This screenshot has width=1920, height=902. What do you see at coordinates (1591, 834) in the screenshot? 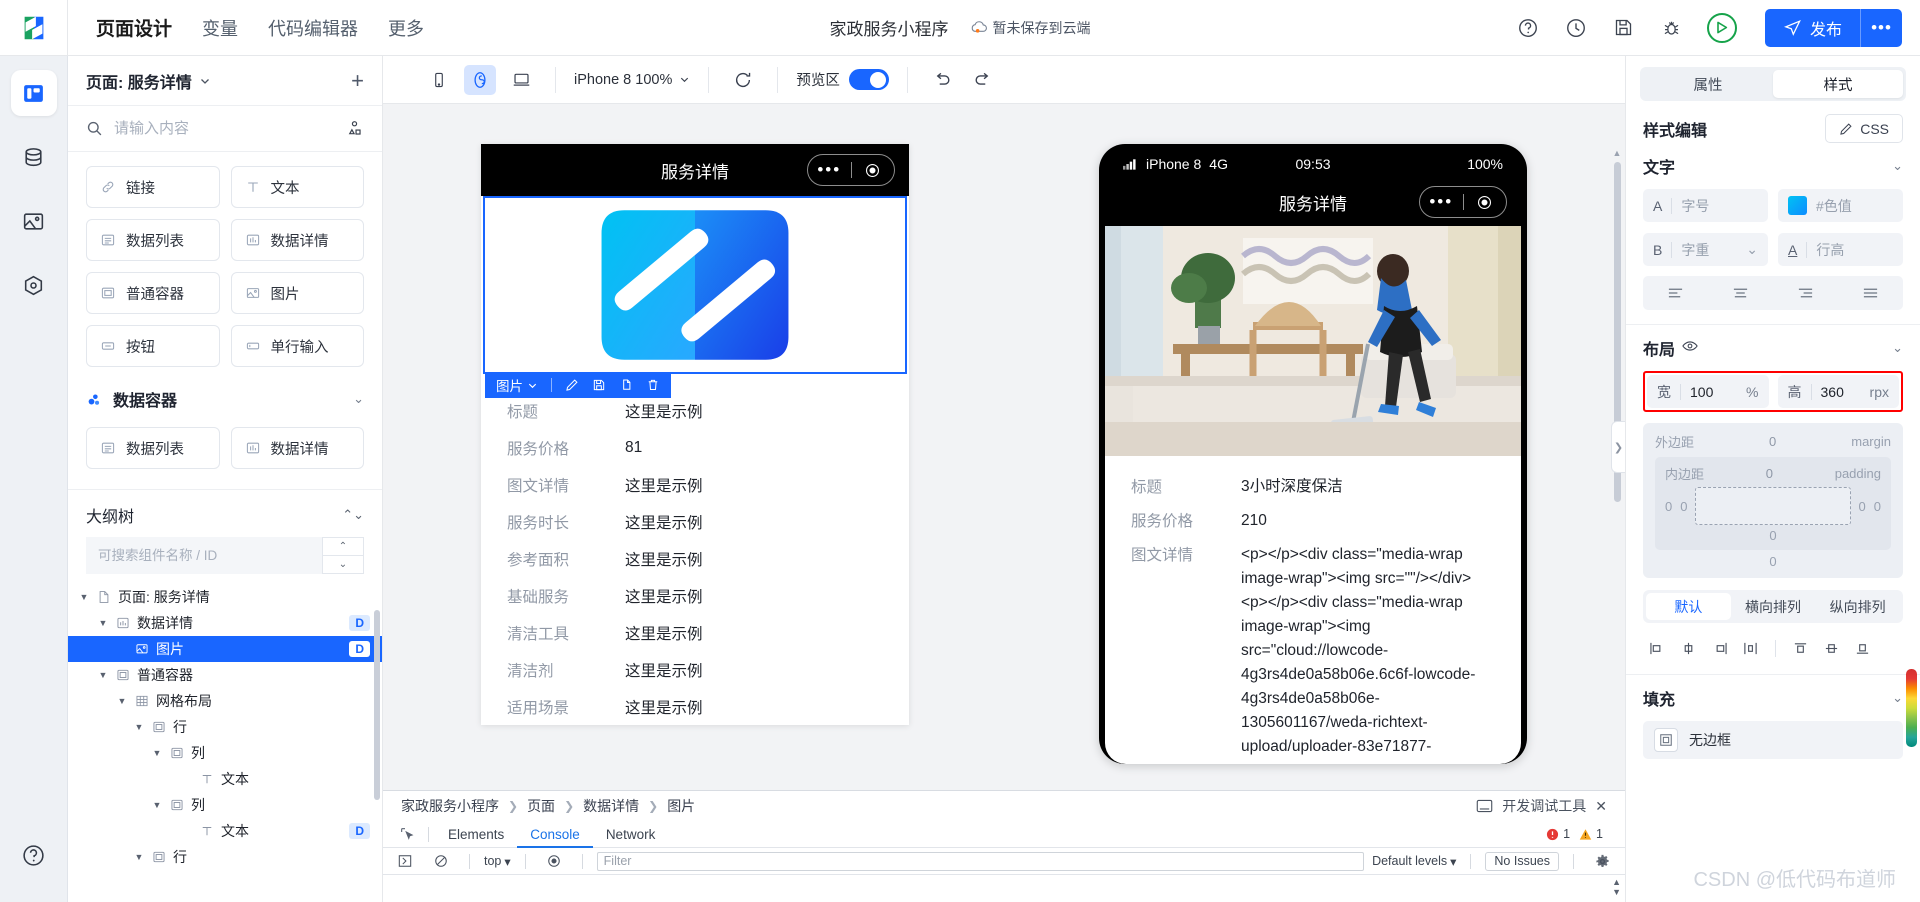
I see `warning-count-badge: 1` at bounding box center [1591, 834].